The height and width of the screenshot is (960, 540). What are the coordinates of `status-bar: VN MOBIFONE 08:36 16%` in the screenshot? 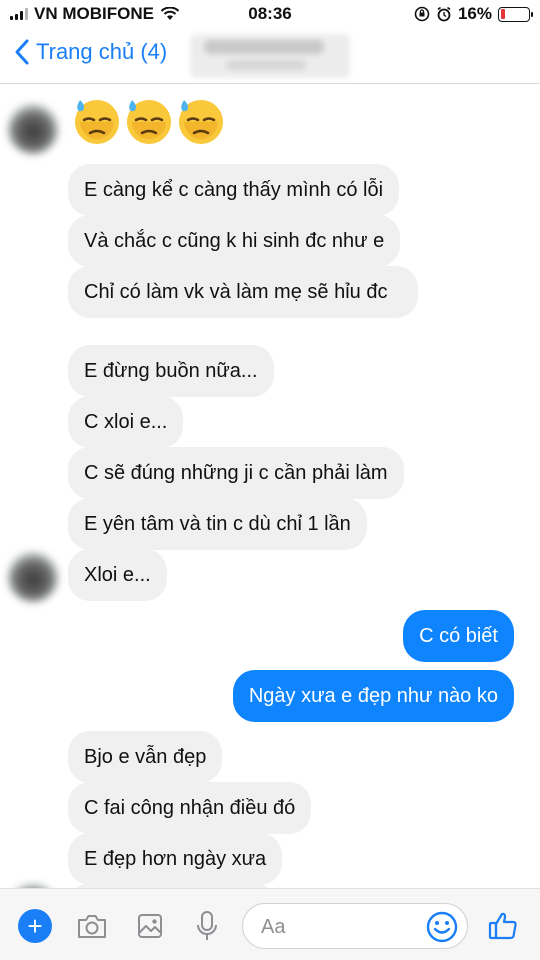 It's located at (270, 14).